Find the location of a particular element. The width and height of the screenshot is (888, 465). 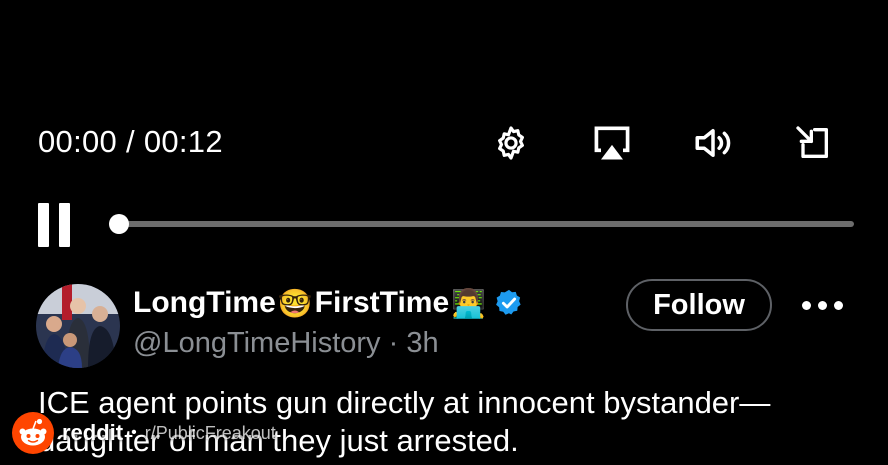

nerd-face-emoji: 🤓 is located at coordinates (295, 303).